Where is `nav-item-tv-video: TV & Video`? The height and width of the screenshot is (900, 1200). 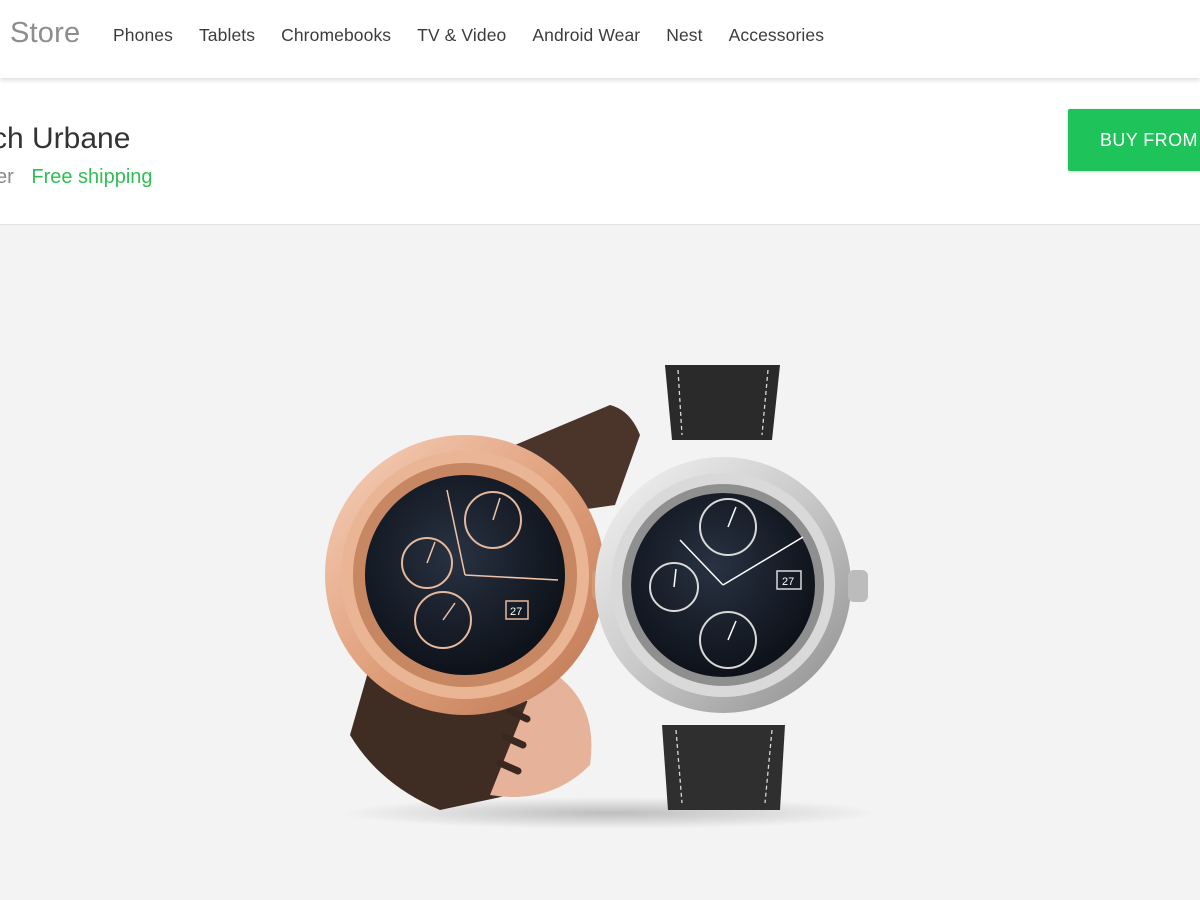
nav-item-tv-video: TV & Video is located at coordinates (461, 35).